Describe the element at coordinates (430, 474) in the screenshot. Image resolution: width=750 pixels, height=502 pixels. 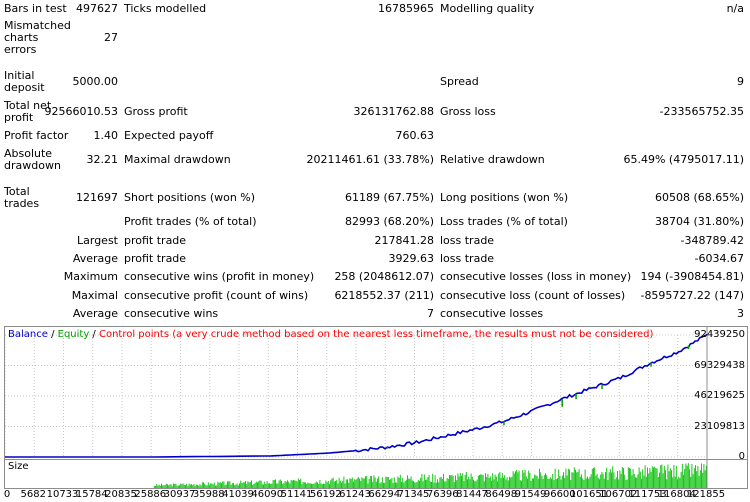
I see `size-plot` at that location.